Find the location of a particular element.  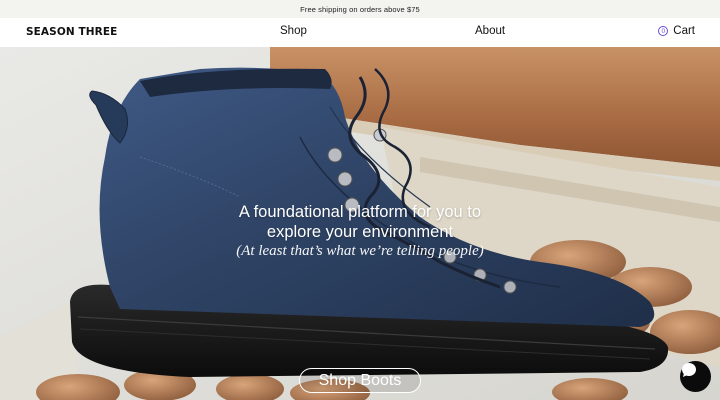

announcement-bar: Free shipping on orders above $75 is located at coordinates (360, 9).